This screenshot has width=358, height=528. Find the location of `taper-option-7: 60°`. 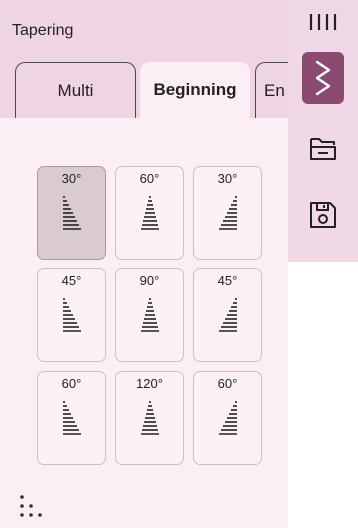

taper-option-7: 60° is located at coordinates (71, 418).